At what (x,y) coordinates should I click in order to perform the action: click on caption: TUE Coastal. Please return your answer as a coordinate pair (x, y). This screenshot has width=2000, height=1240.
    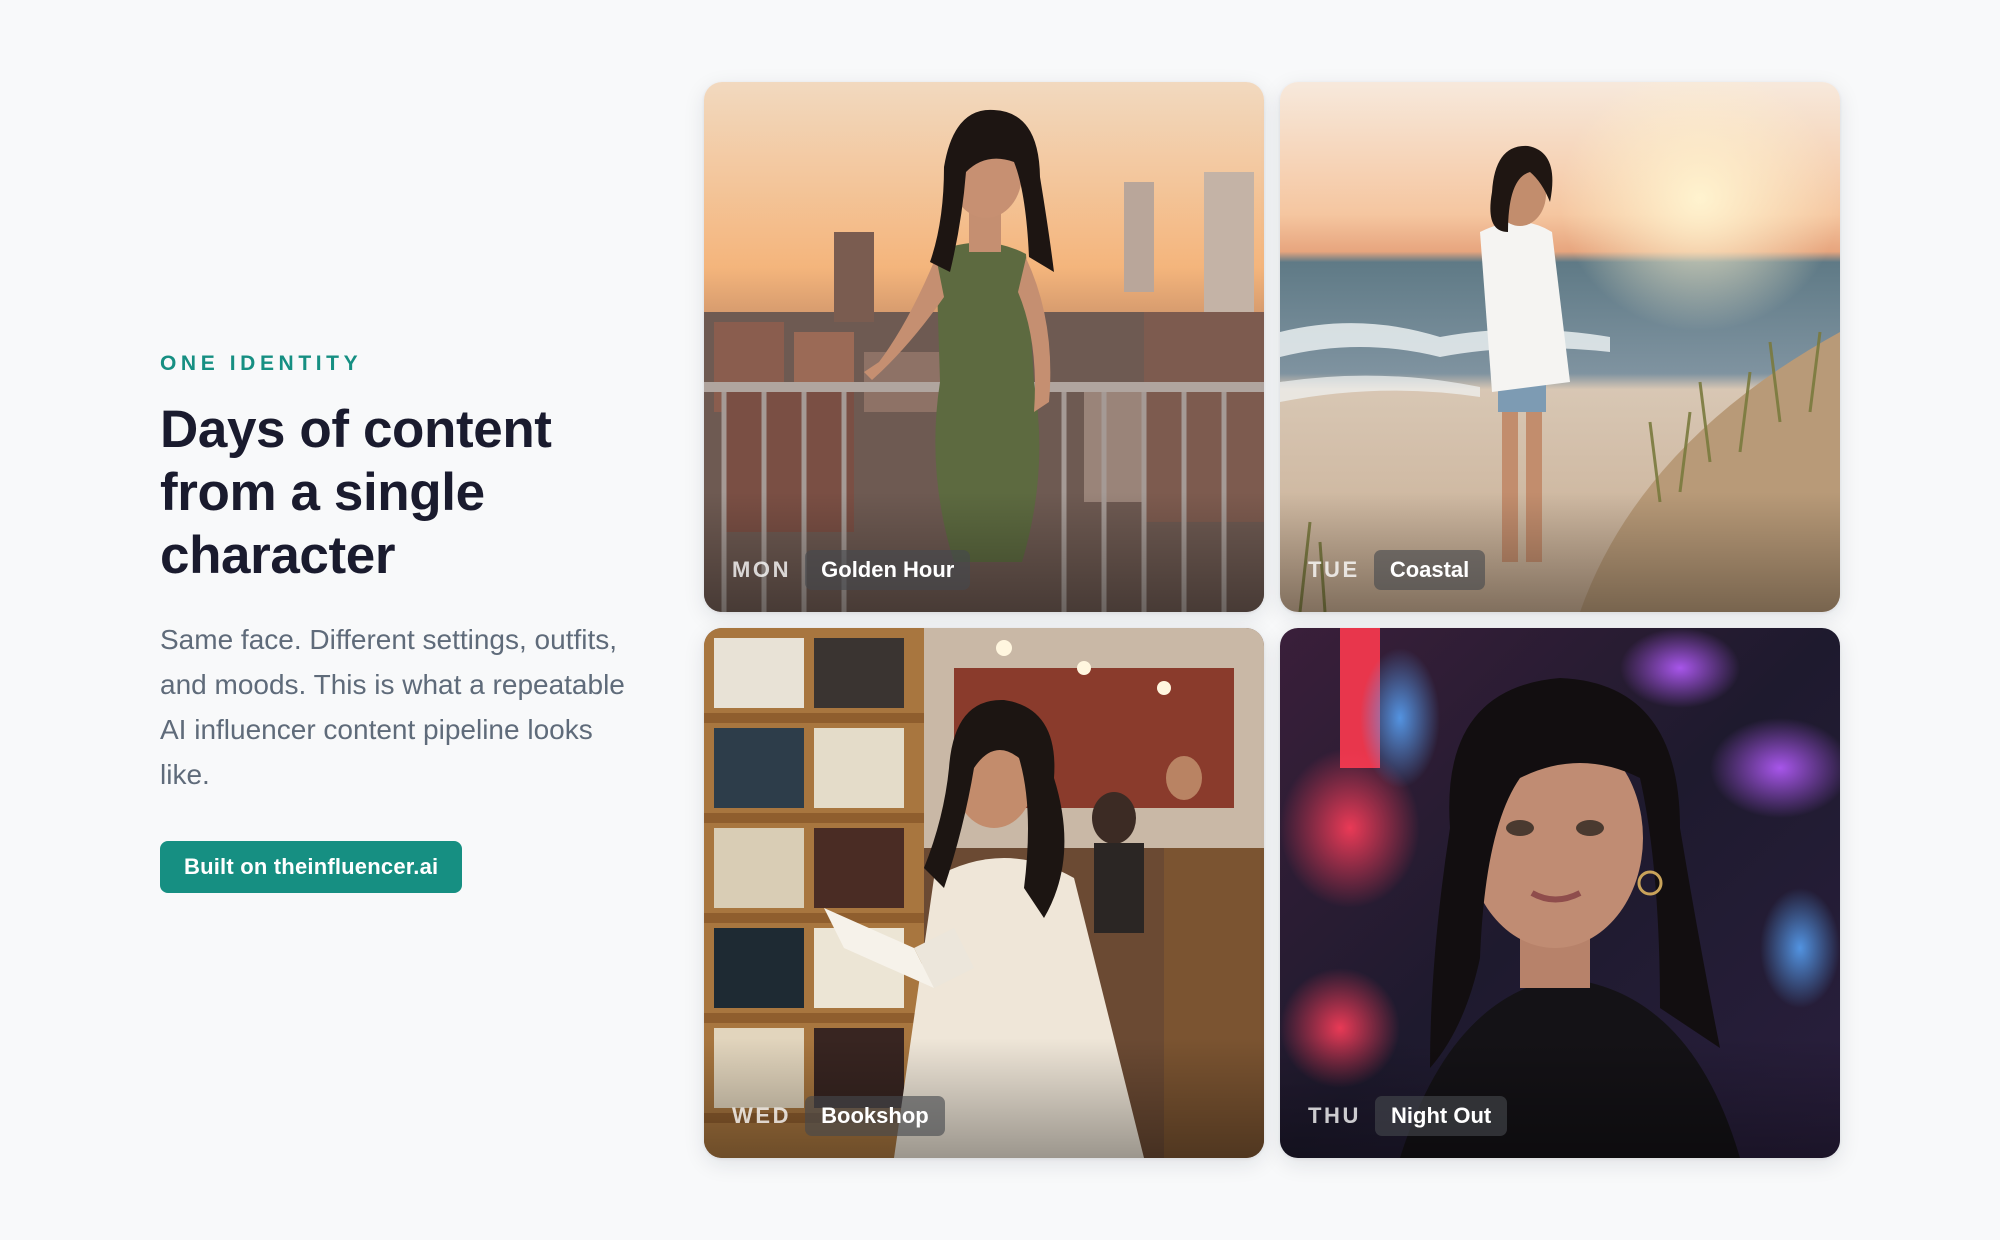
    Looking at the image, I should click on (1397, 570).